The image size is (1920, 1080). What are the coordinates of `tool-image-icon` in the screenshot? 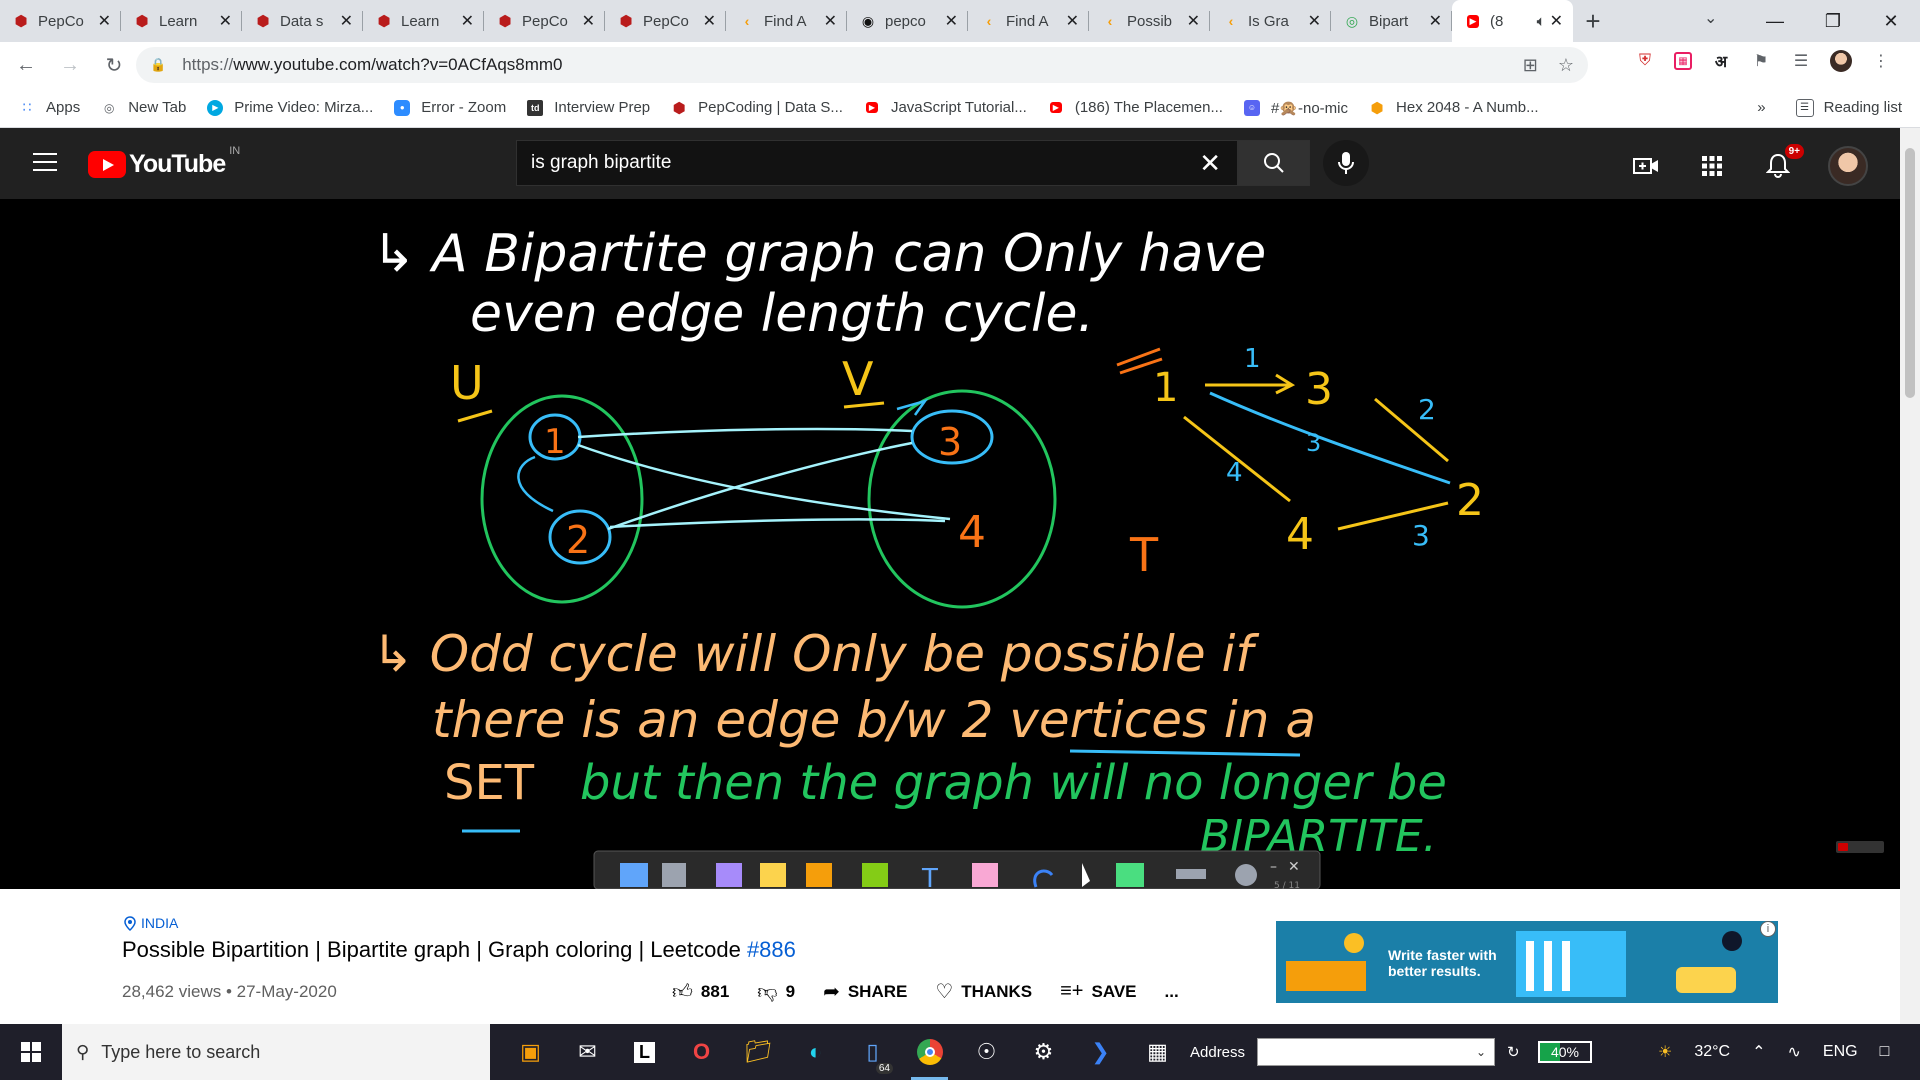 It's located at (1130, 875).